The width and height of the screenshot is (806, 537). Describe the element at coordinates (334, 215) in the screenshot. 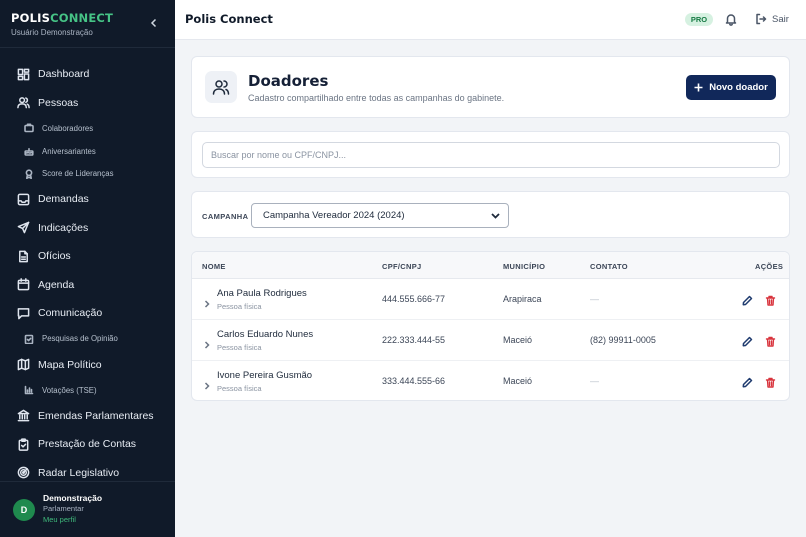

I see `campaign-selected-value: Campanha Vereador 2024 (2024)` at that location.